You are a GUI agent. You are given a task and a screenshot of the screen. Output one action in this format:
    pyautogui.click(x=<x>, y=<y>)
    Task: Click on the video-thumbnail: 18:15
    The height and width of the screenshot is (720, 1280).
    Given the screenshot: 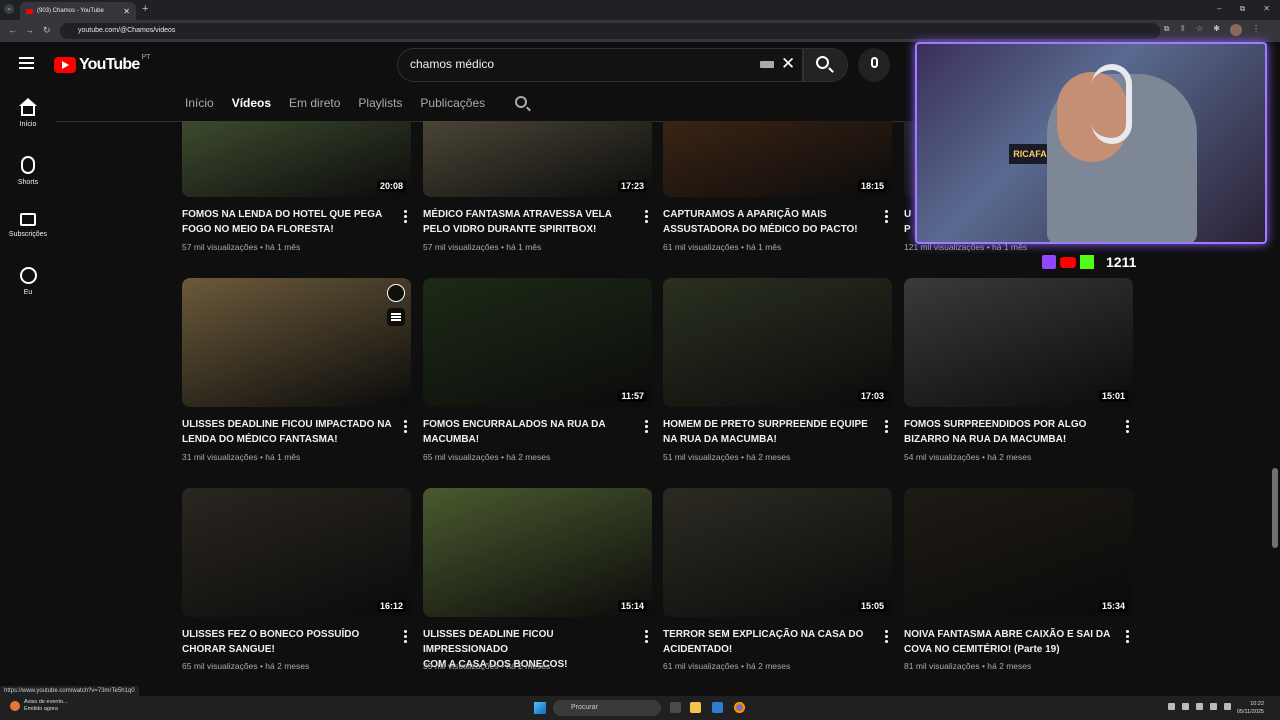 What is the action you would take?
    pyautogui.click(x=777, y=159)
    